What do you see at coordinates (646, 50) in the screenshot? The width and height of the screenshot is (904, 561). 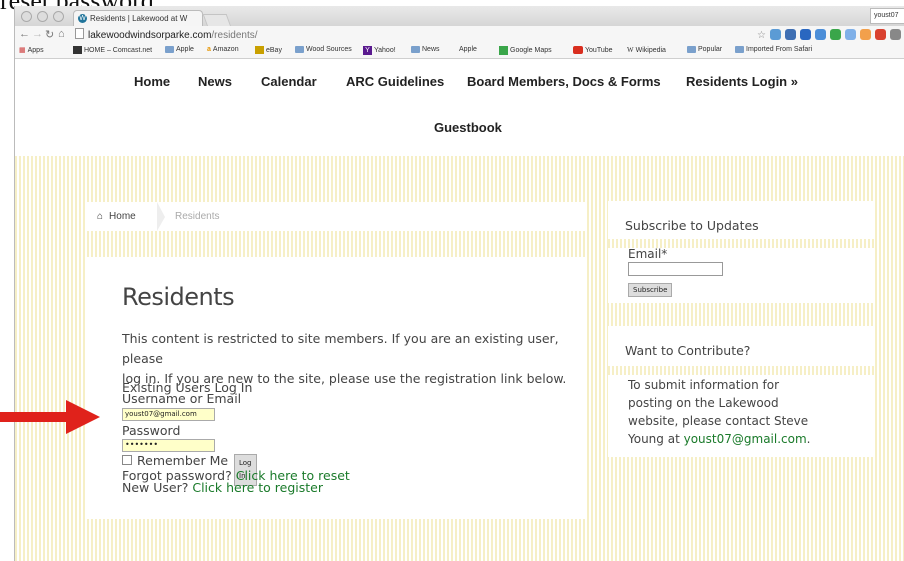 I see `bookmark-wikipedia: W Wikipedia` at bounding box center [646, 50].